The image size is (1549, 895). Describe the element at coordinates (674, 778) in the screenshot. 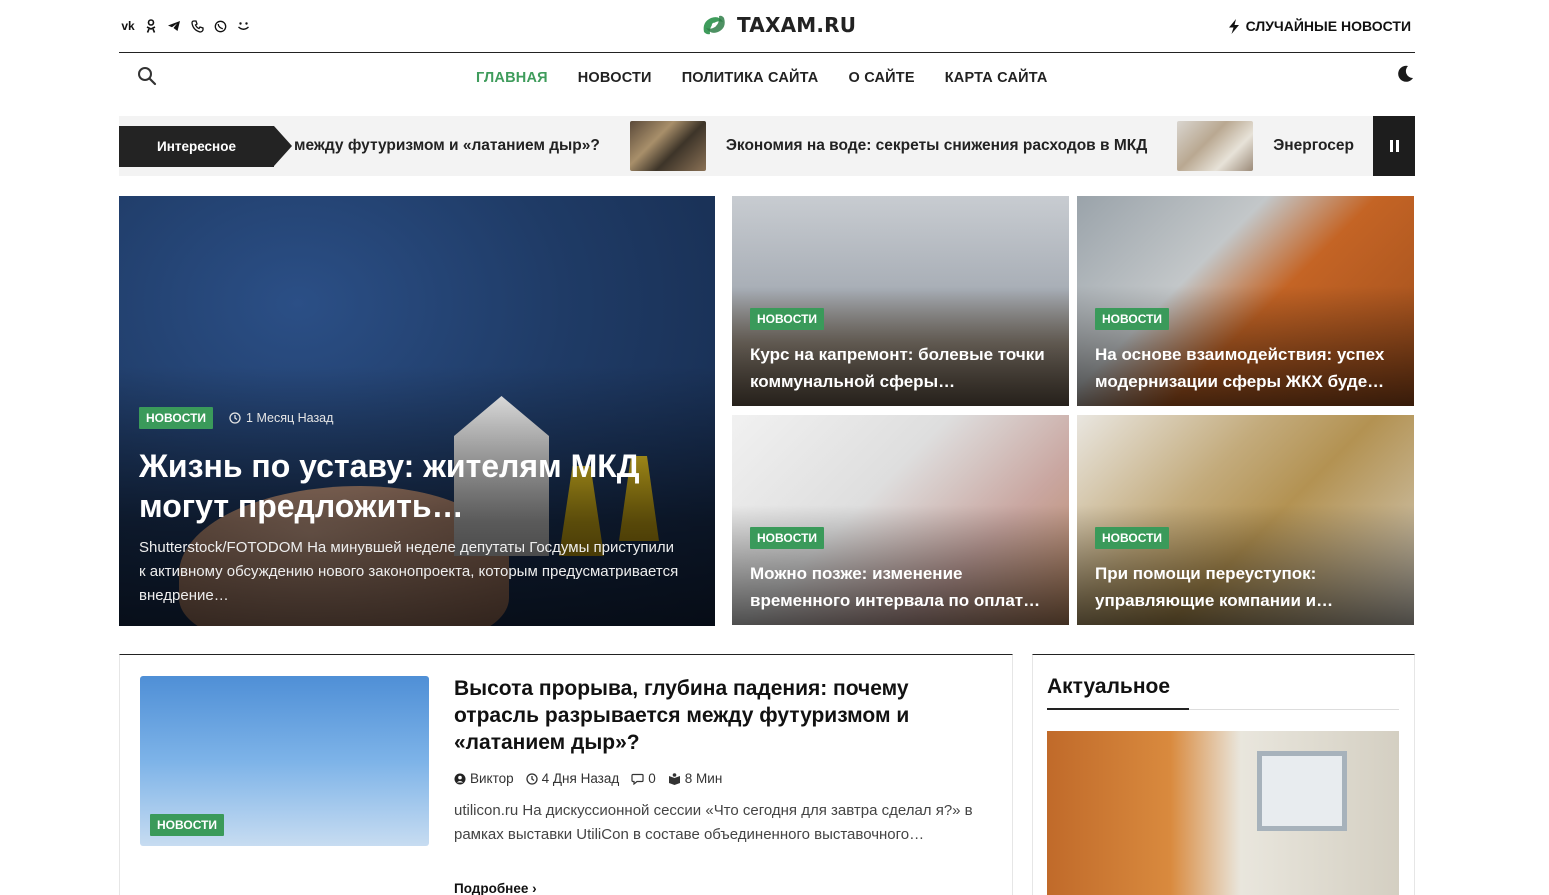

I see `book-icon` at that location.